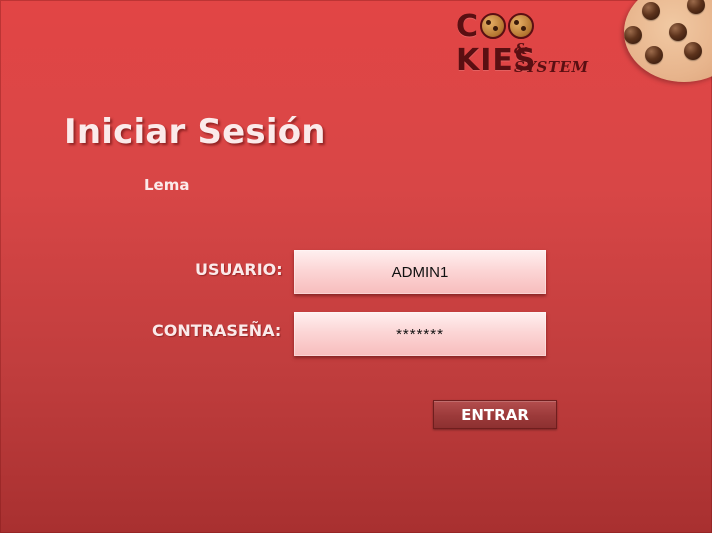 This screenshot has height=533, width=712. I want to click on cookie-decoration-icon, so click(668, 41).